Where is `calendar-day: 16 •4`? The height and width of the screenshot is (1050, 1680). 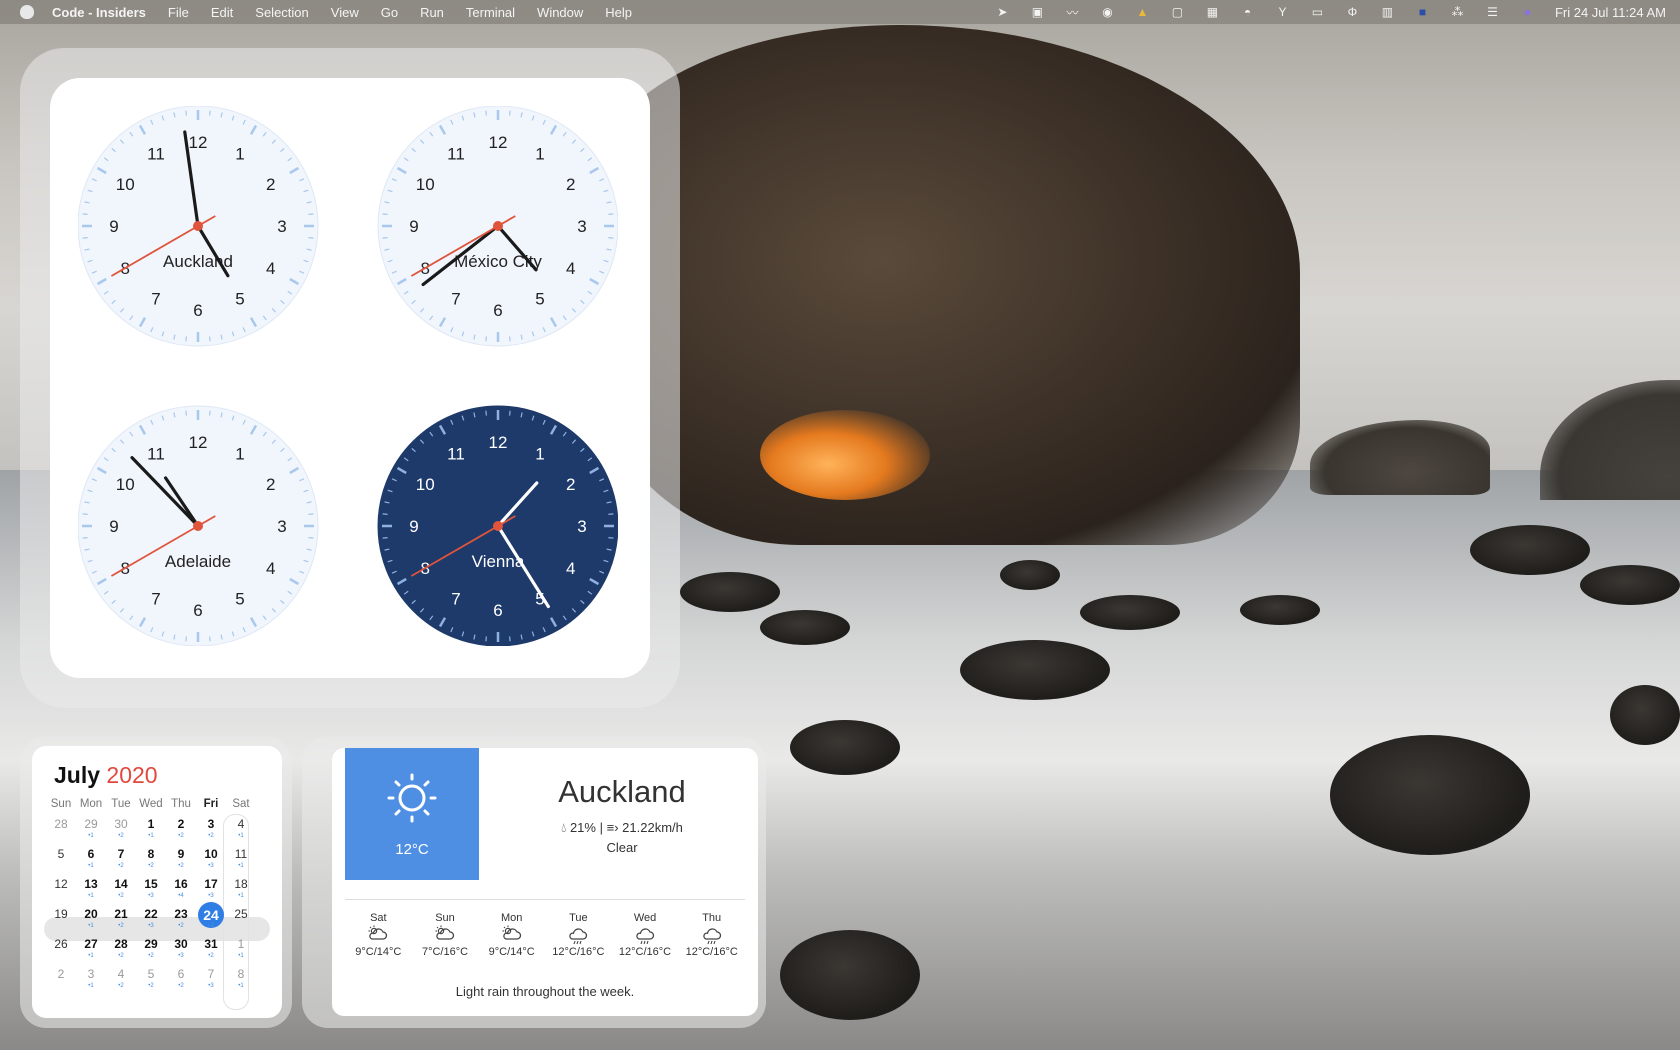 calendar-day: 16 •4 is located at coordinates (181, 885).